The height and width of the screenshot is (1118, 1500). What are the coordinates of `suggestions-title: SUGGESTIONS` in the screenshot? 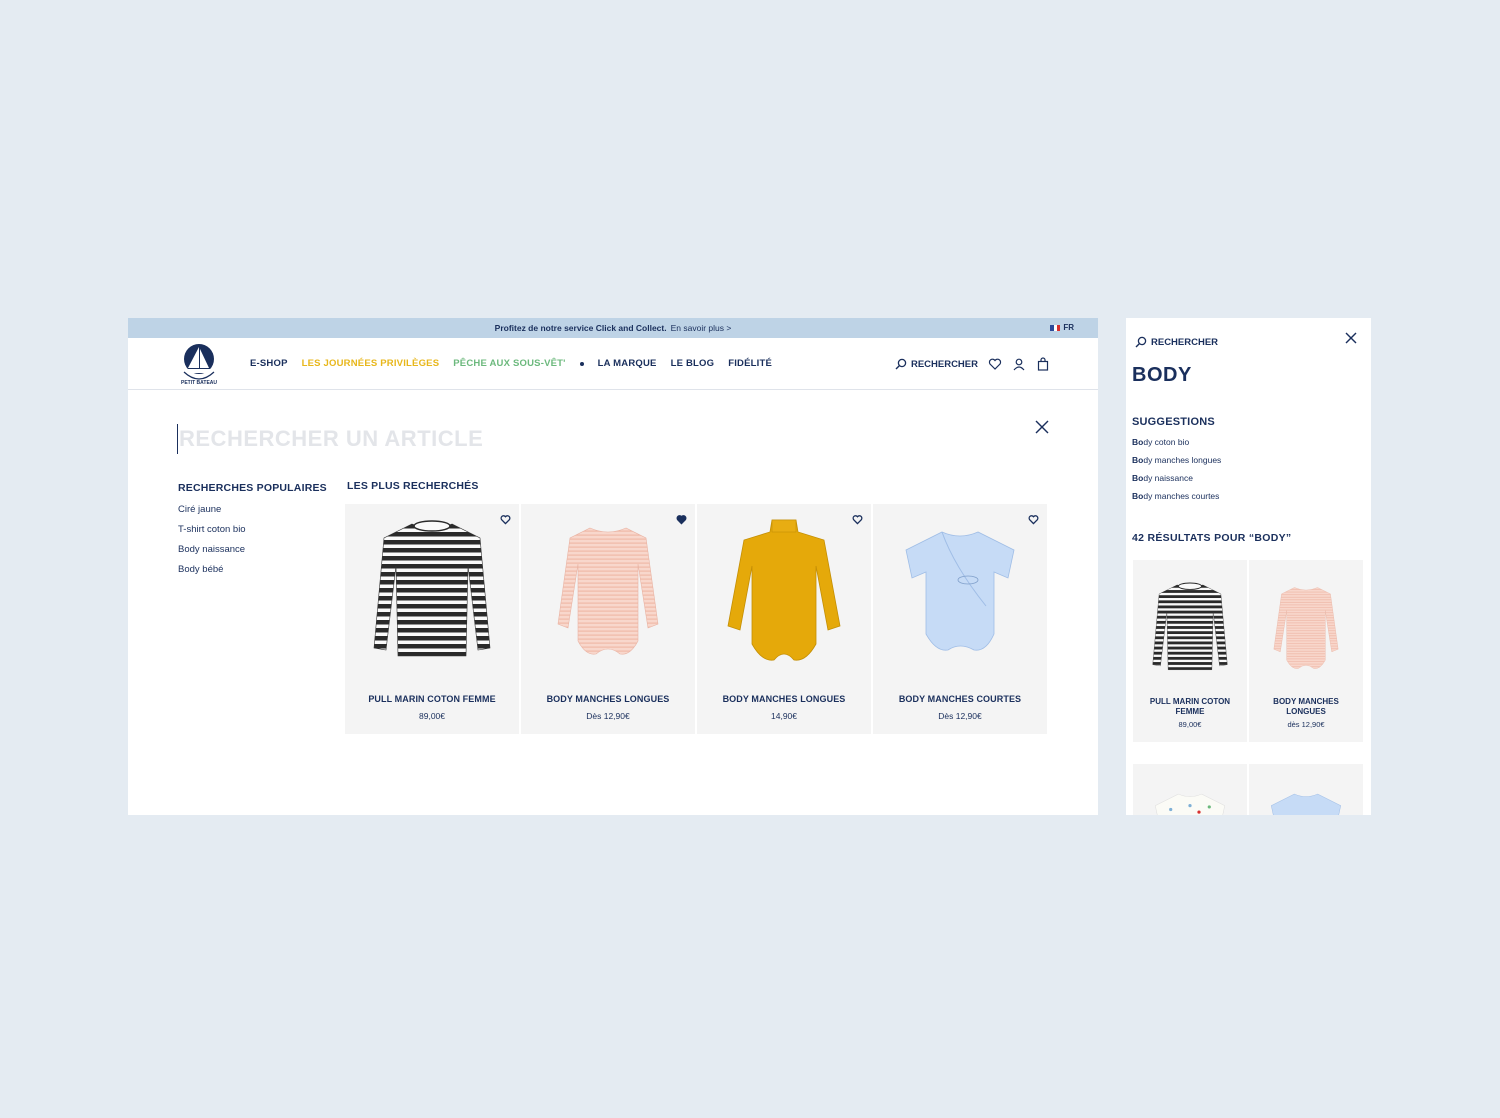 It's located at (1173, 422).